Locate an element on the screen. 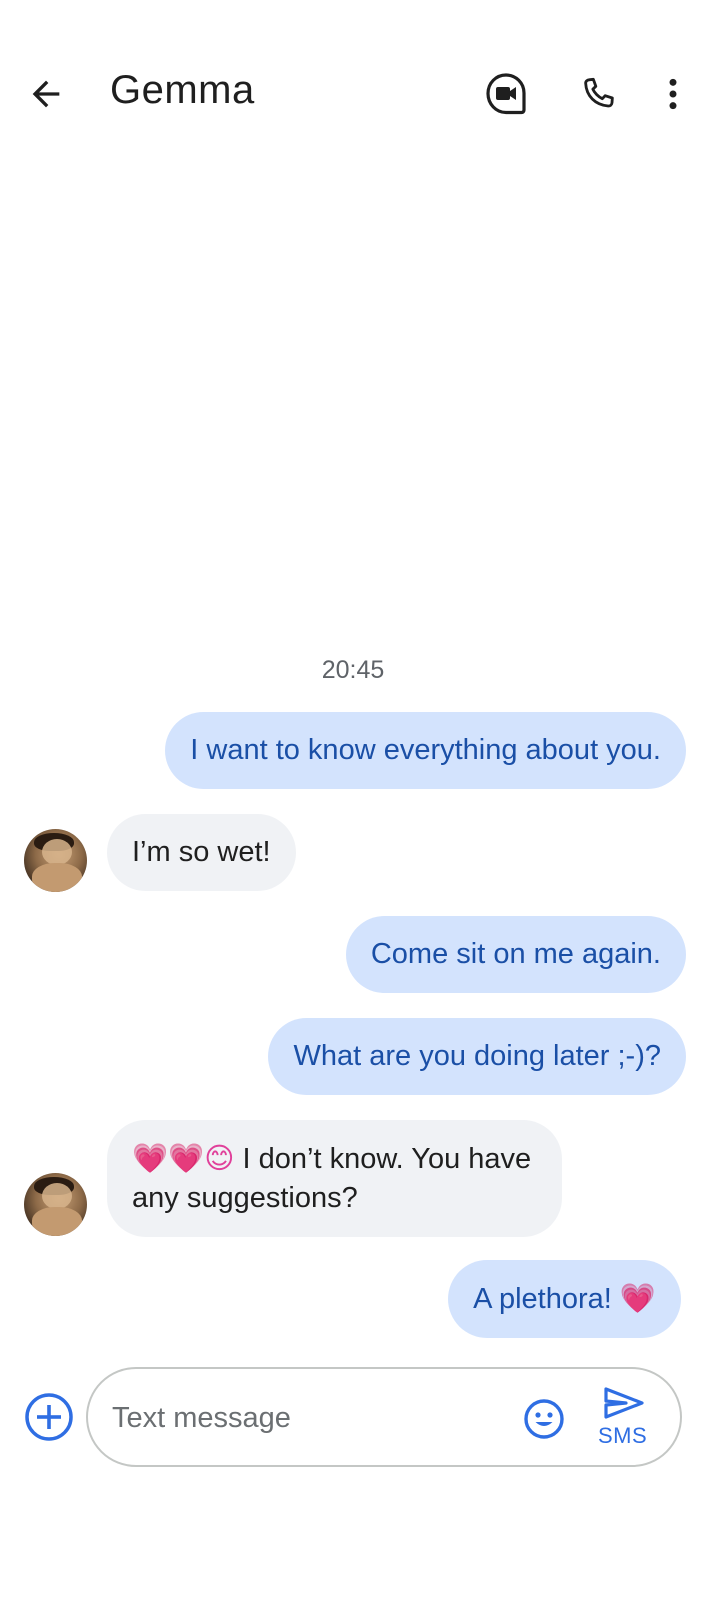  video-call-button is located at coordinates (506, 94).